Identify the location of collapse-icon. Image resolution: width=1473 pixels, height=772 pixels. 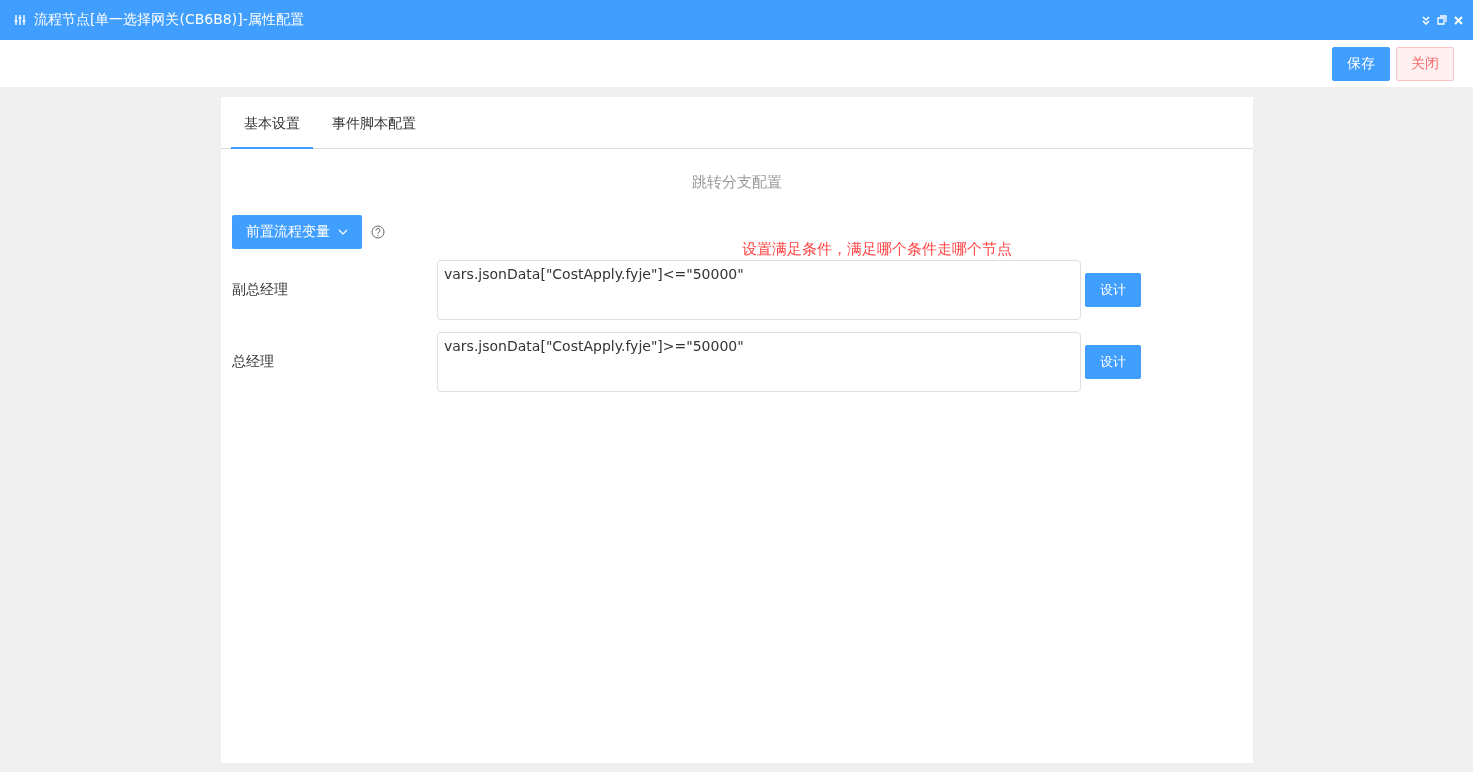
(1426, 20).